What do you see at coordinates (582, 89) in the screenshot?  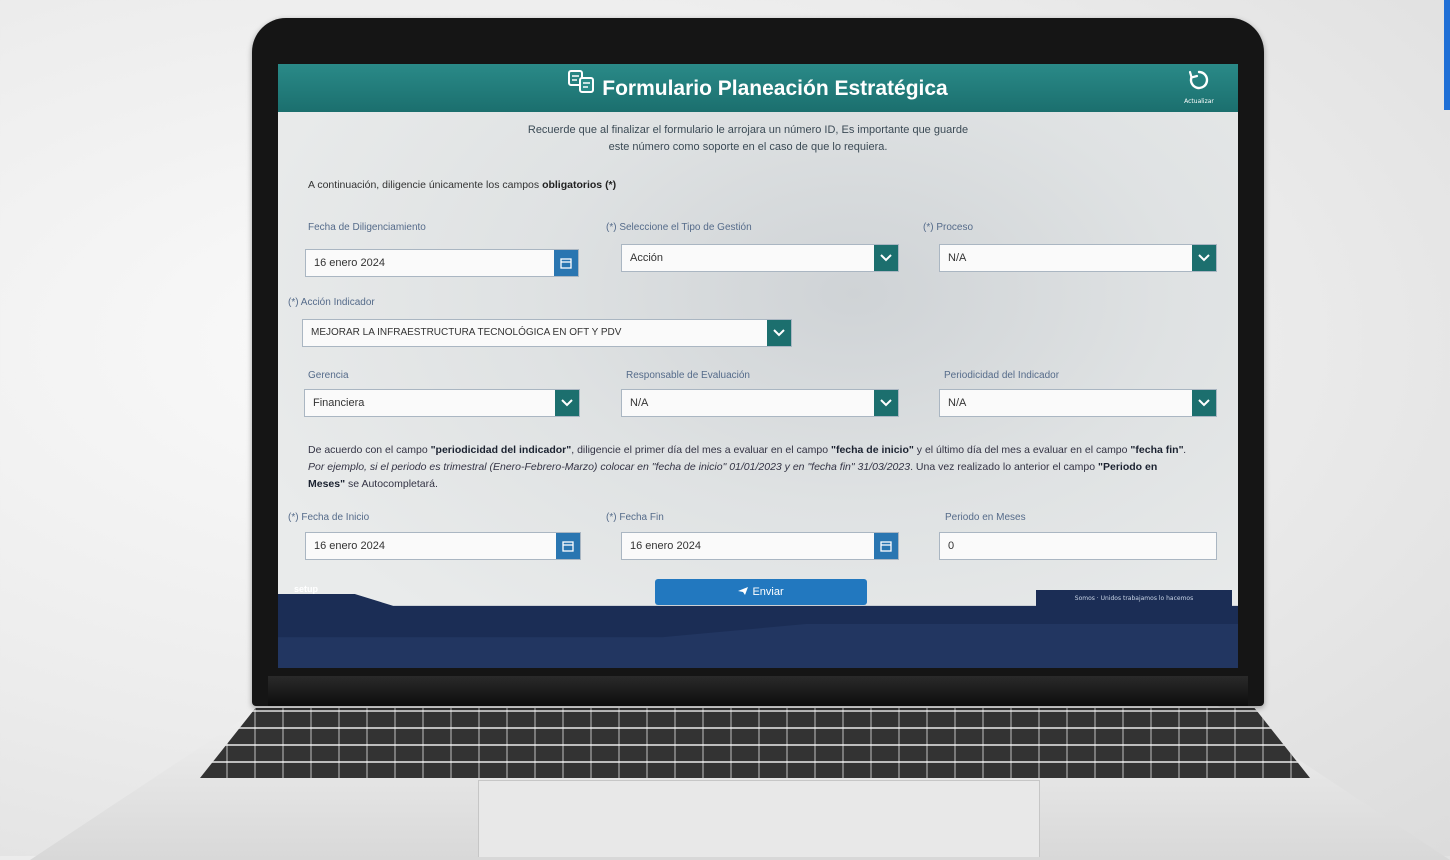 I see `form-icon` at bounding box center [582, 89].